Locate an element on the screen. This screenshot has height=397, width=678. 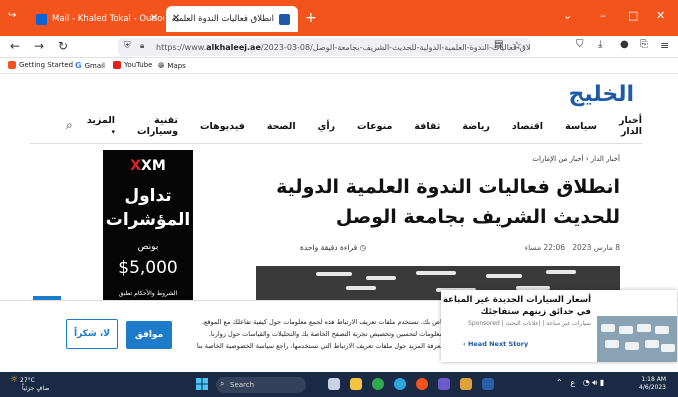
chevron-down-icon: ⌄ is located at coordinates (567, 15).